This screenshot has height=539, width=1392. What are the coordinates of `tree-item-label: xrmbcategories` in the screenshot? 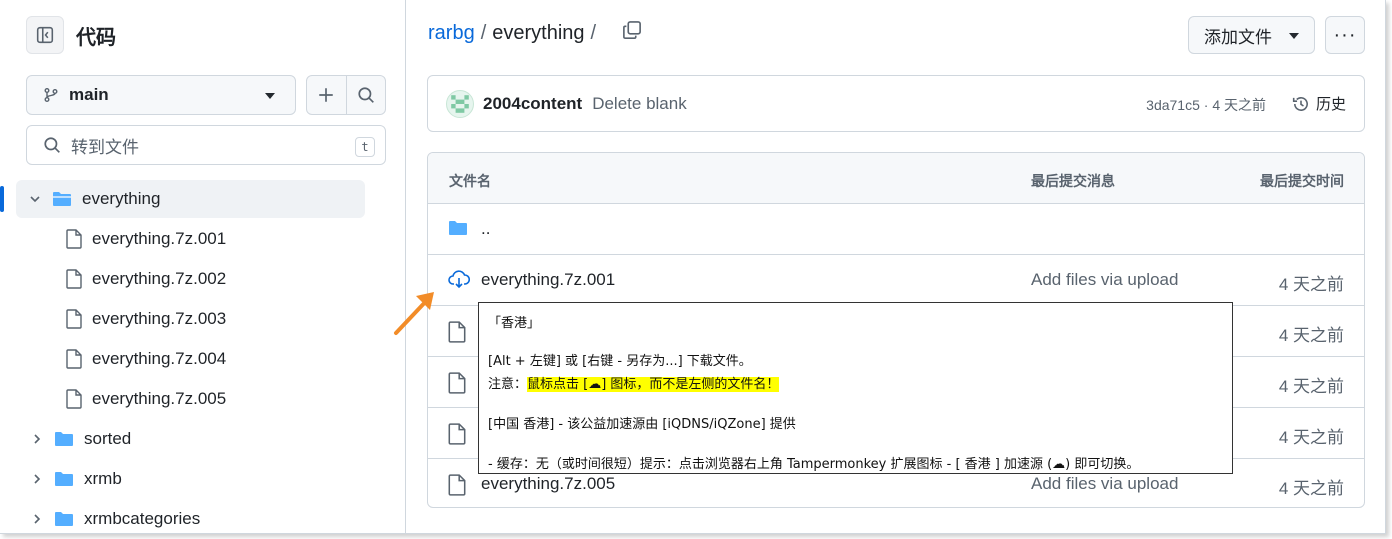 It's located at (142, 518).